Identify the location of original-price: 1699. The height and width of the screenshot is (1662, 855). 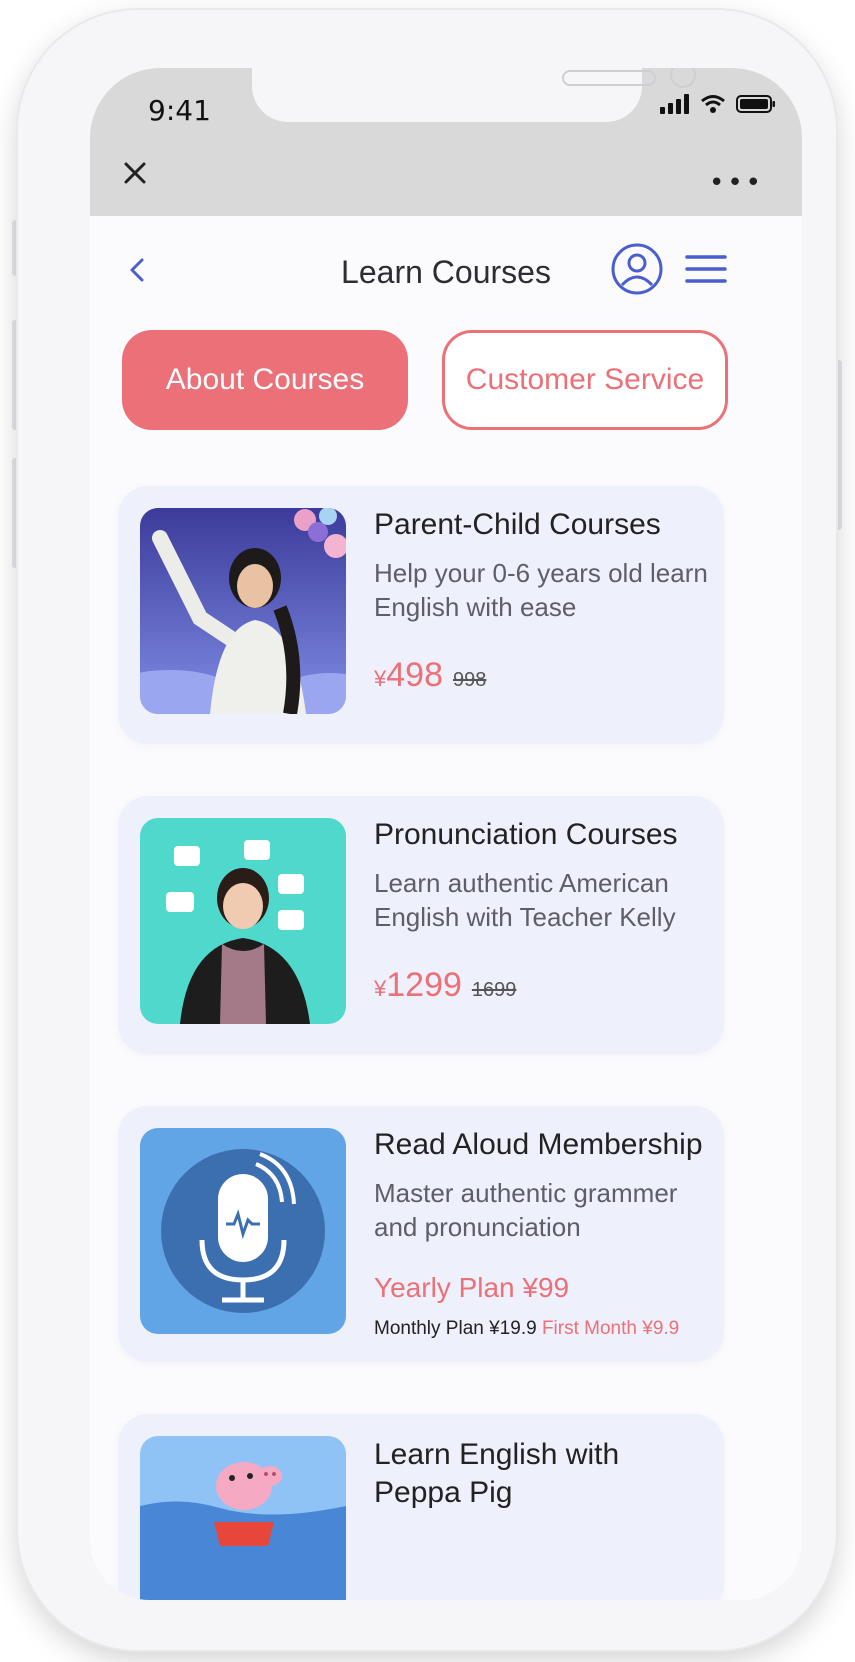
(494, 990).